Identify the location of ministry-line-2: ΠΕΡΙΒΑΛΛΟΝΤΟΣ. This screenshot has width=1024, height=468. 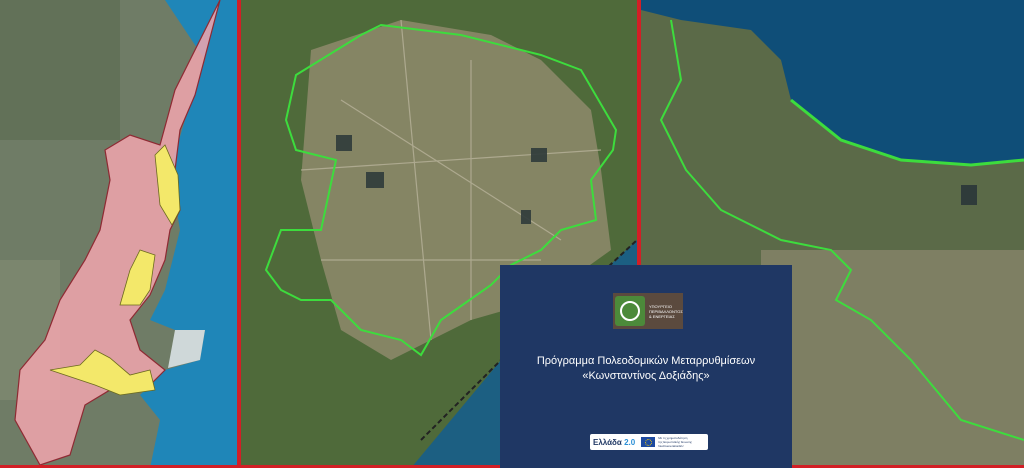
(666, 311).